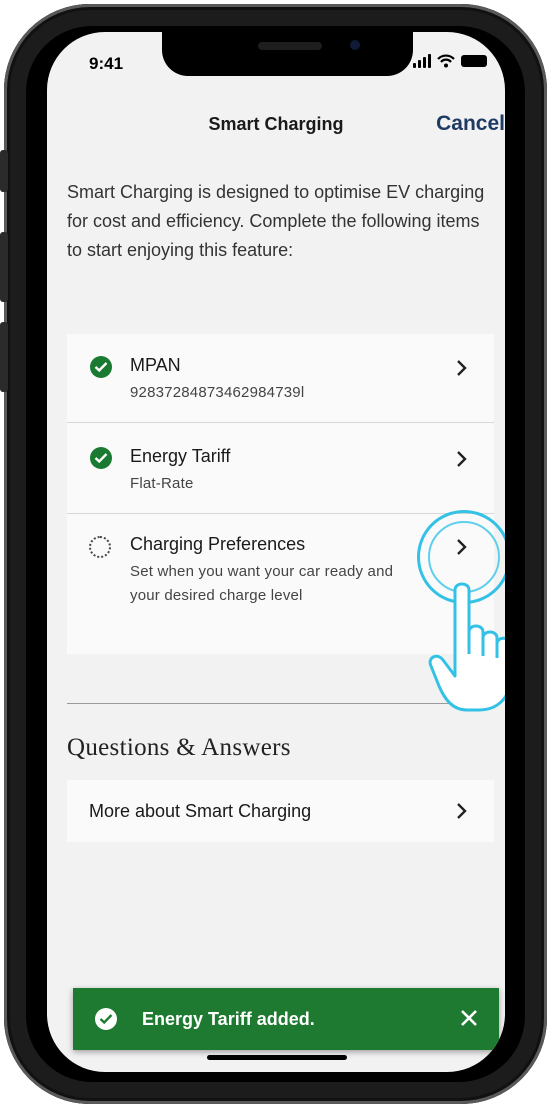  I want to click on setup-item-title: Charging Preferences, so click(218, 544).